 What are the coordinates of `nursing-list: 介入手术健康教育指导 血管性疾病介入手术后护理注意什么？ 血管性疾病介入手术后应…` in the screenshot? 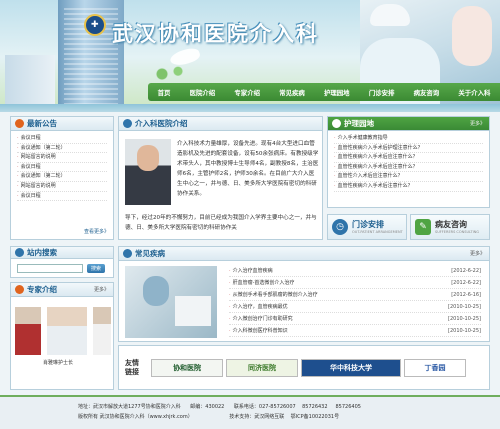 It's located at (408, 163).